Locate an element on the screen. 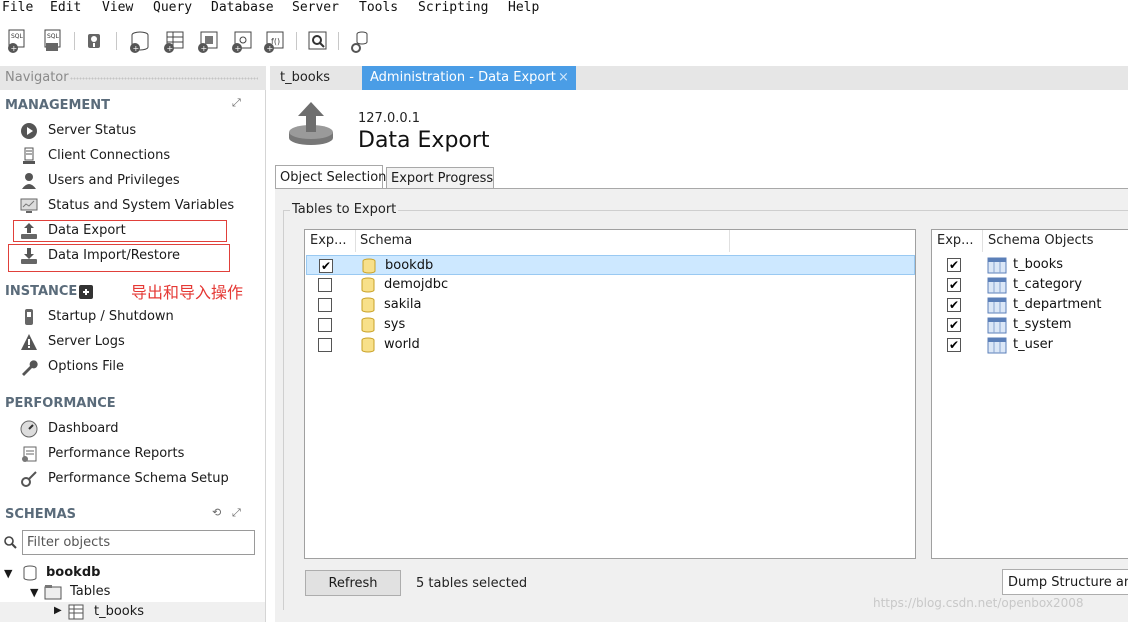  nav-item-label: Performance Schema Setup is located at coordinates (138, 478).